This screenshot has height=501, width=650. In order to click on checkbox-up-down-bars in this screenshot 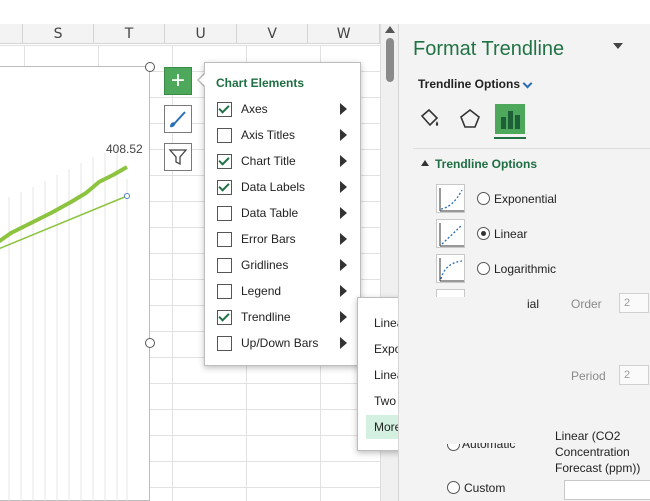, I will do `click(224, 343)`.